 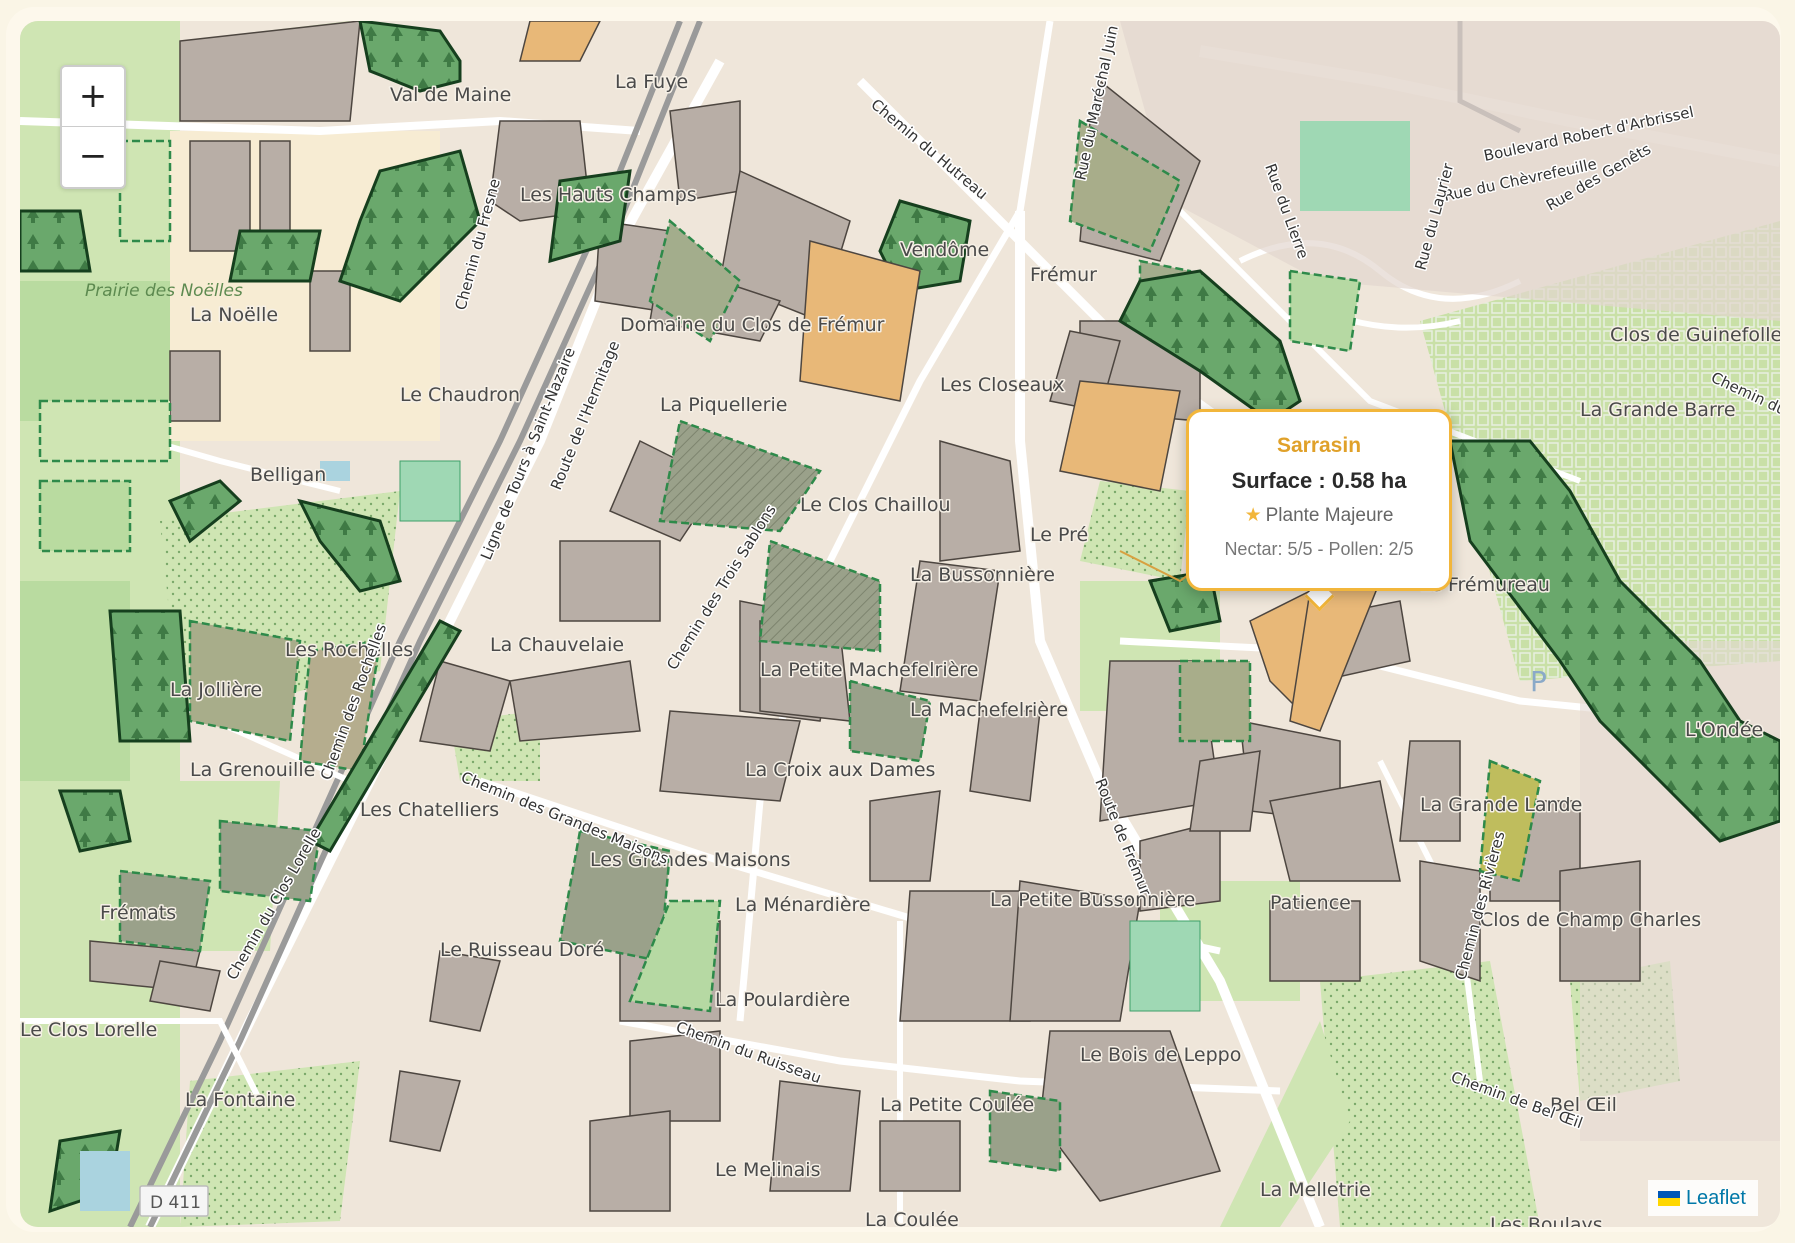 I want to click on place-label: La Poulardière, so click(x=782, y=1000).